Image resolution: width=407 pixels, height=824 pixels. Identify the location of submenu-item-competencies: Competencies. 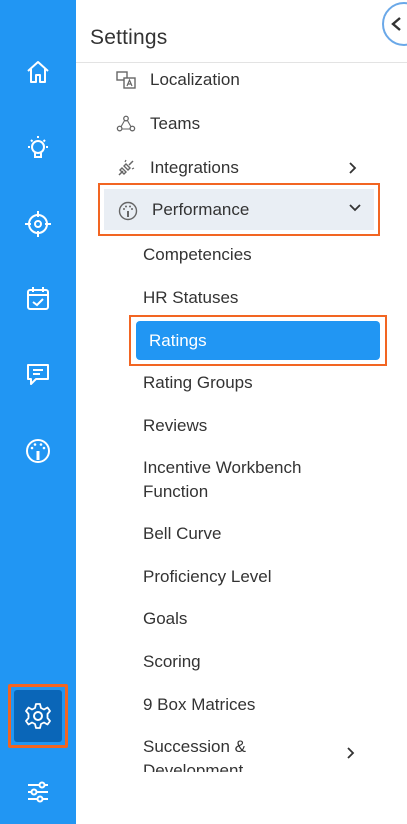
(197, 255).